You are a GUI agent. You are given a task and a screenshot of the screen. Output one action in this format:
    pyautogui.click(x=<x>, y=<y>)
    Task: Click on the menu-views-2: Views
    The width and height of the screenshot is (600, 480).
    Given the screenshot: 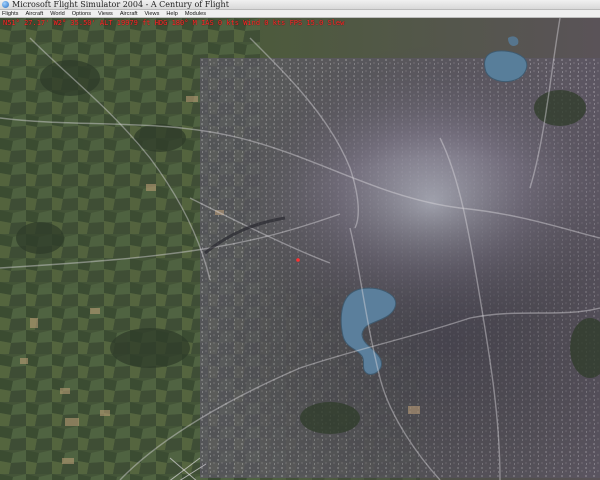 What is the action you would take?
    pyautogui.click(x=152, y=14)
    